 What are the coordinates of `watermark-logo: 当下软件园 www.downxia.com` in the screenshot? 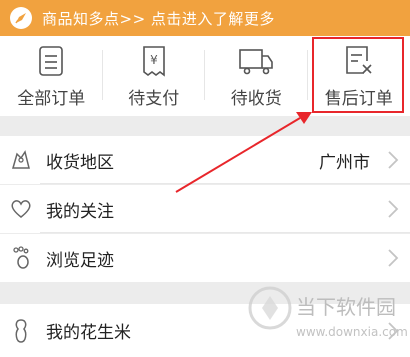 It's located at (328, 316).